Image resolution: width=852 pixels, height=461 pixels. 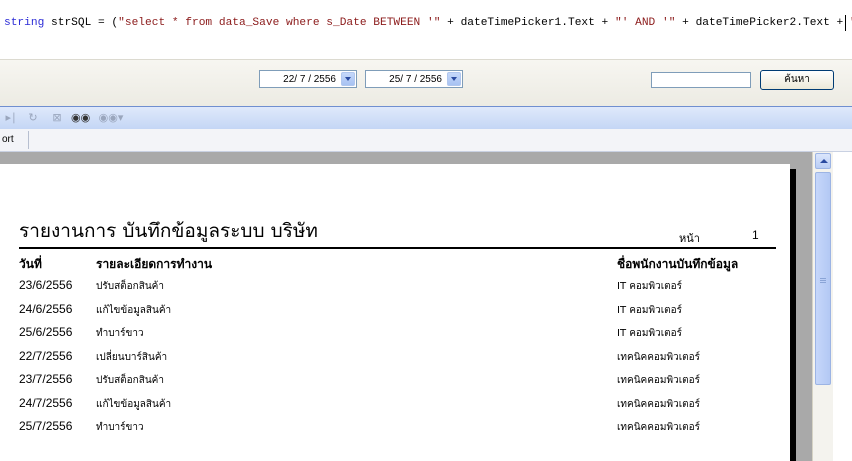 I want to click on column-header-detail: รายละเอียดการทำงาน, so click(x=154, y=264).